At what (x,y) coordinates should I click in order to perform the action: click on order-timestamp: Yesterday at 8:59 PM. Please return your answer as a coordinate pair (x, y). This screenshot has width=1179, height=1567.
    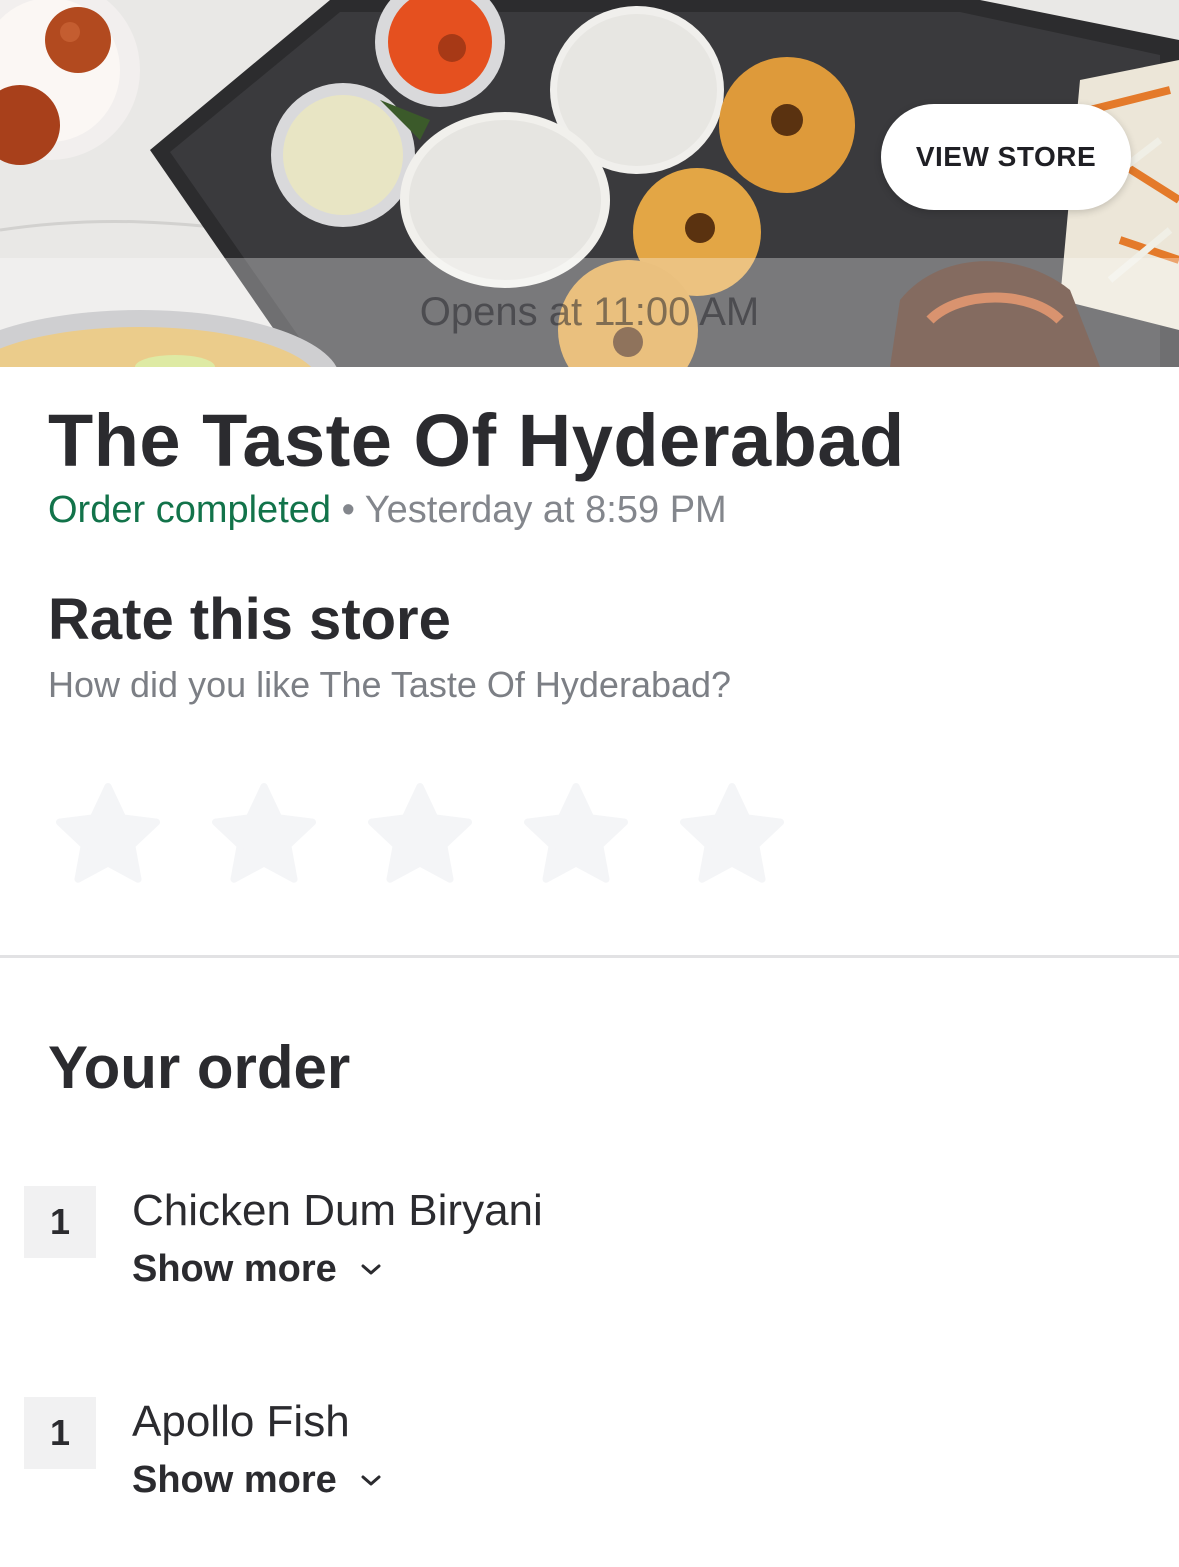
    Looking at the image, I should click on (545, 510).